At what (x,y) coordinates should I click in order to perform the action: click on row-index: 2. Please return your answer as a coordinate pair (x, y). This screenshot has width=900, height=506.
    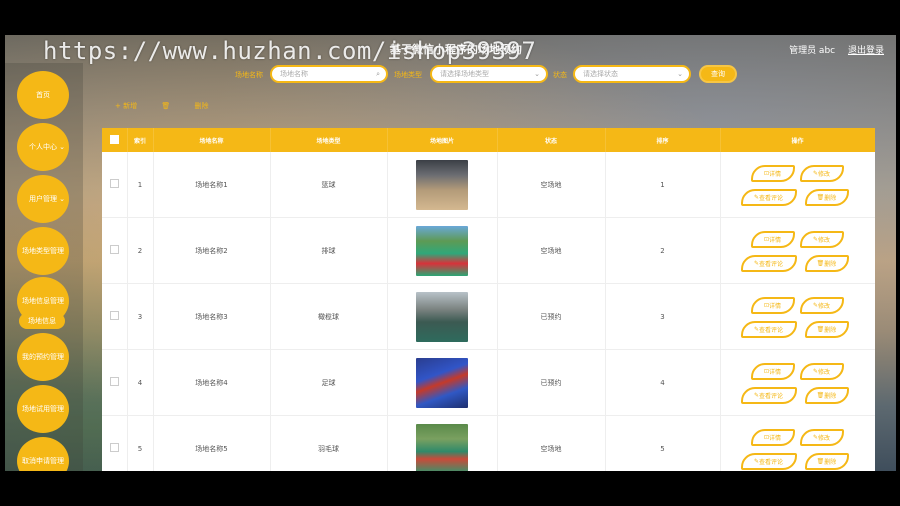
    Looking at the image, I should click on (140, 250).